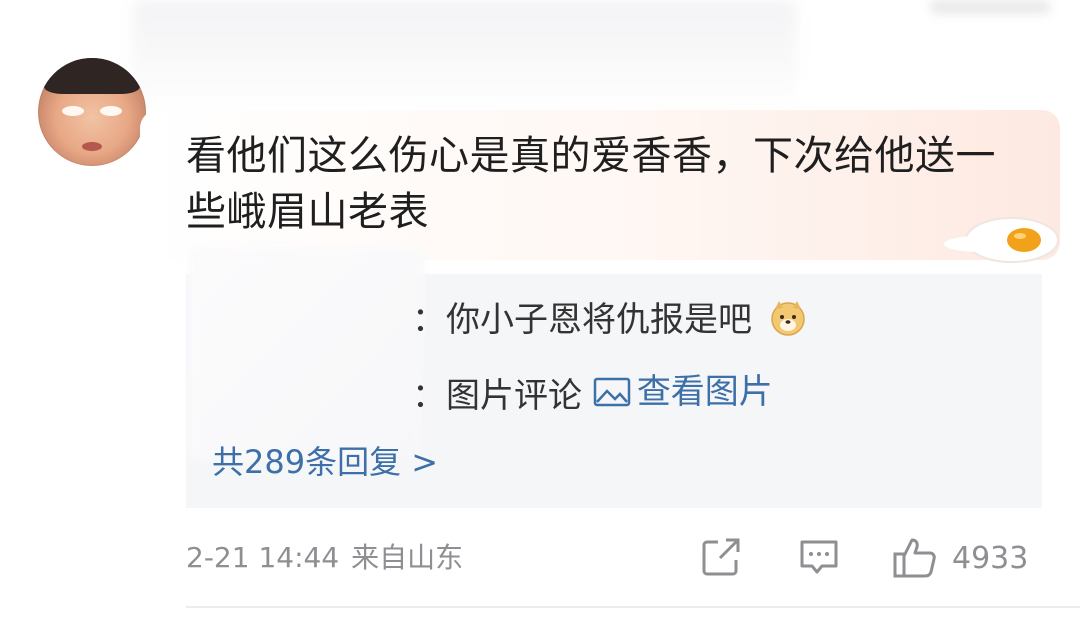 The image size is (1080, 632). I want to click on blurred-reply-usernames, so click(306, 354).